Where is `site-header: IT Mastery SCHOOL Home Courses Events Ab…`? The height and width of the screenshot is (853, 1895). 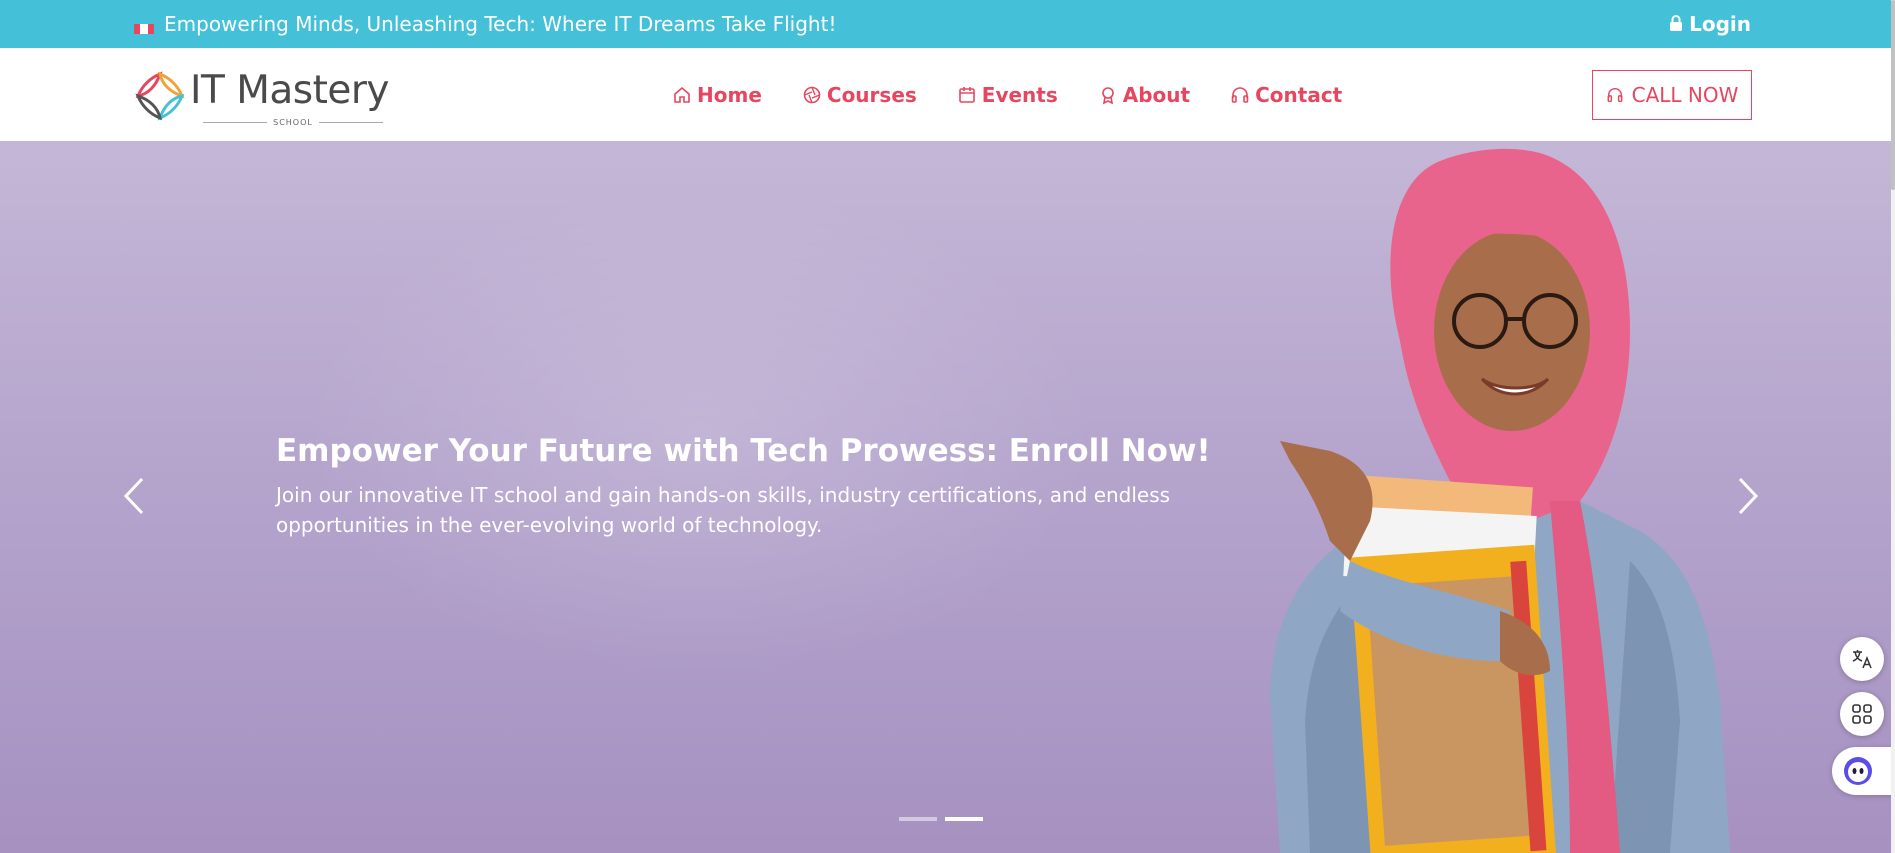 site-header: IT Mastery SCHOOL Home Courses Events Ab… is located at coordinates (947, 94).